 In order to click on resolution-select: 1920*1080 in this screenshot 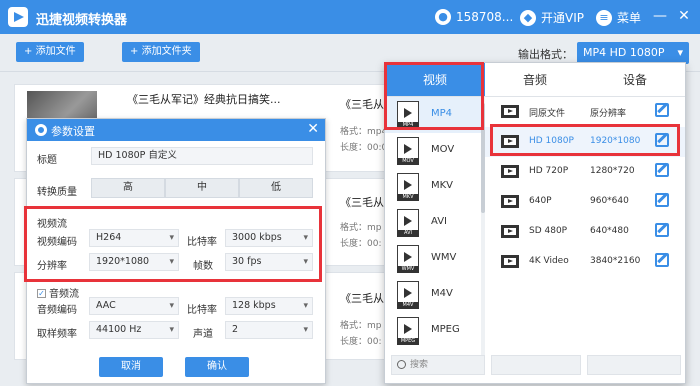, I will do `click(134, 262)`.